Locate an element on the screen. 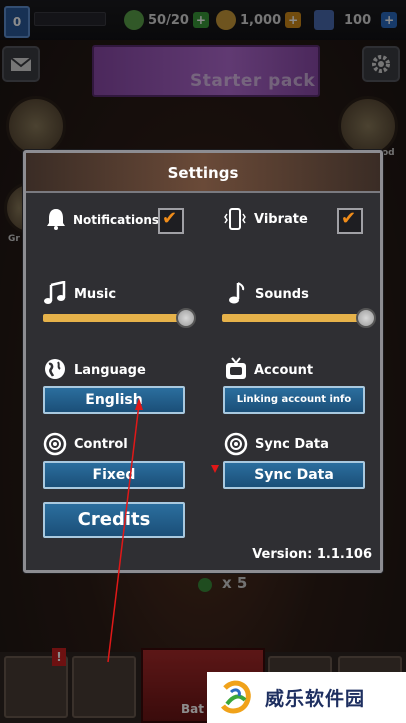 This screenshot has height=723, width=406. control-crosshair-icon is located at coordinates (55, 444).